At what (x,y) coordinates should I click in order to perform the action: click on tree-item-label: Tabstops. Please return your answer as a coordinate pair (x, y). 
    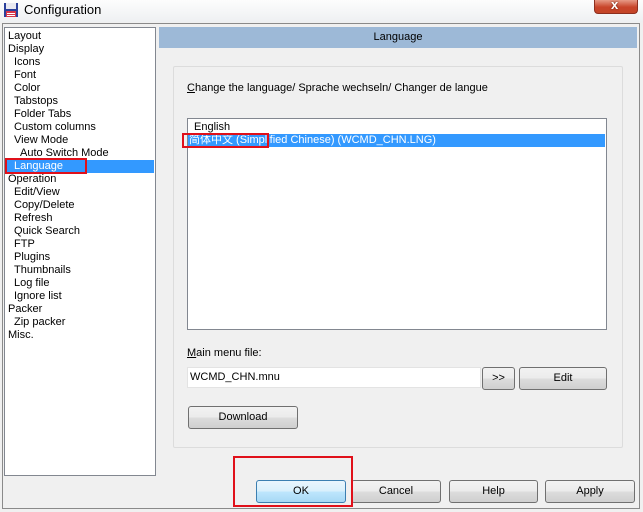
    Looking at the image, I should click on (36, 101).